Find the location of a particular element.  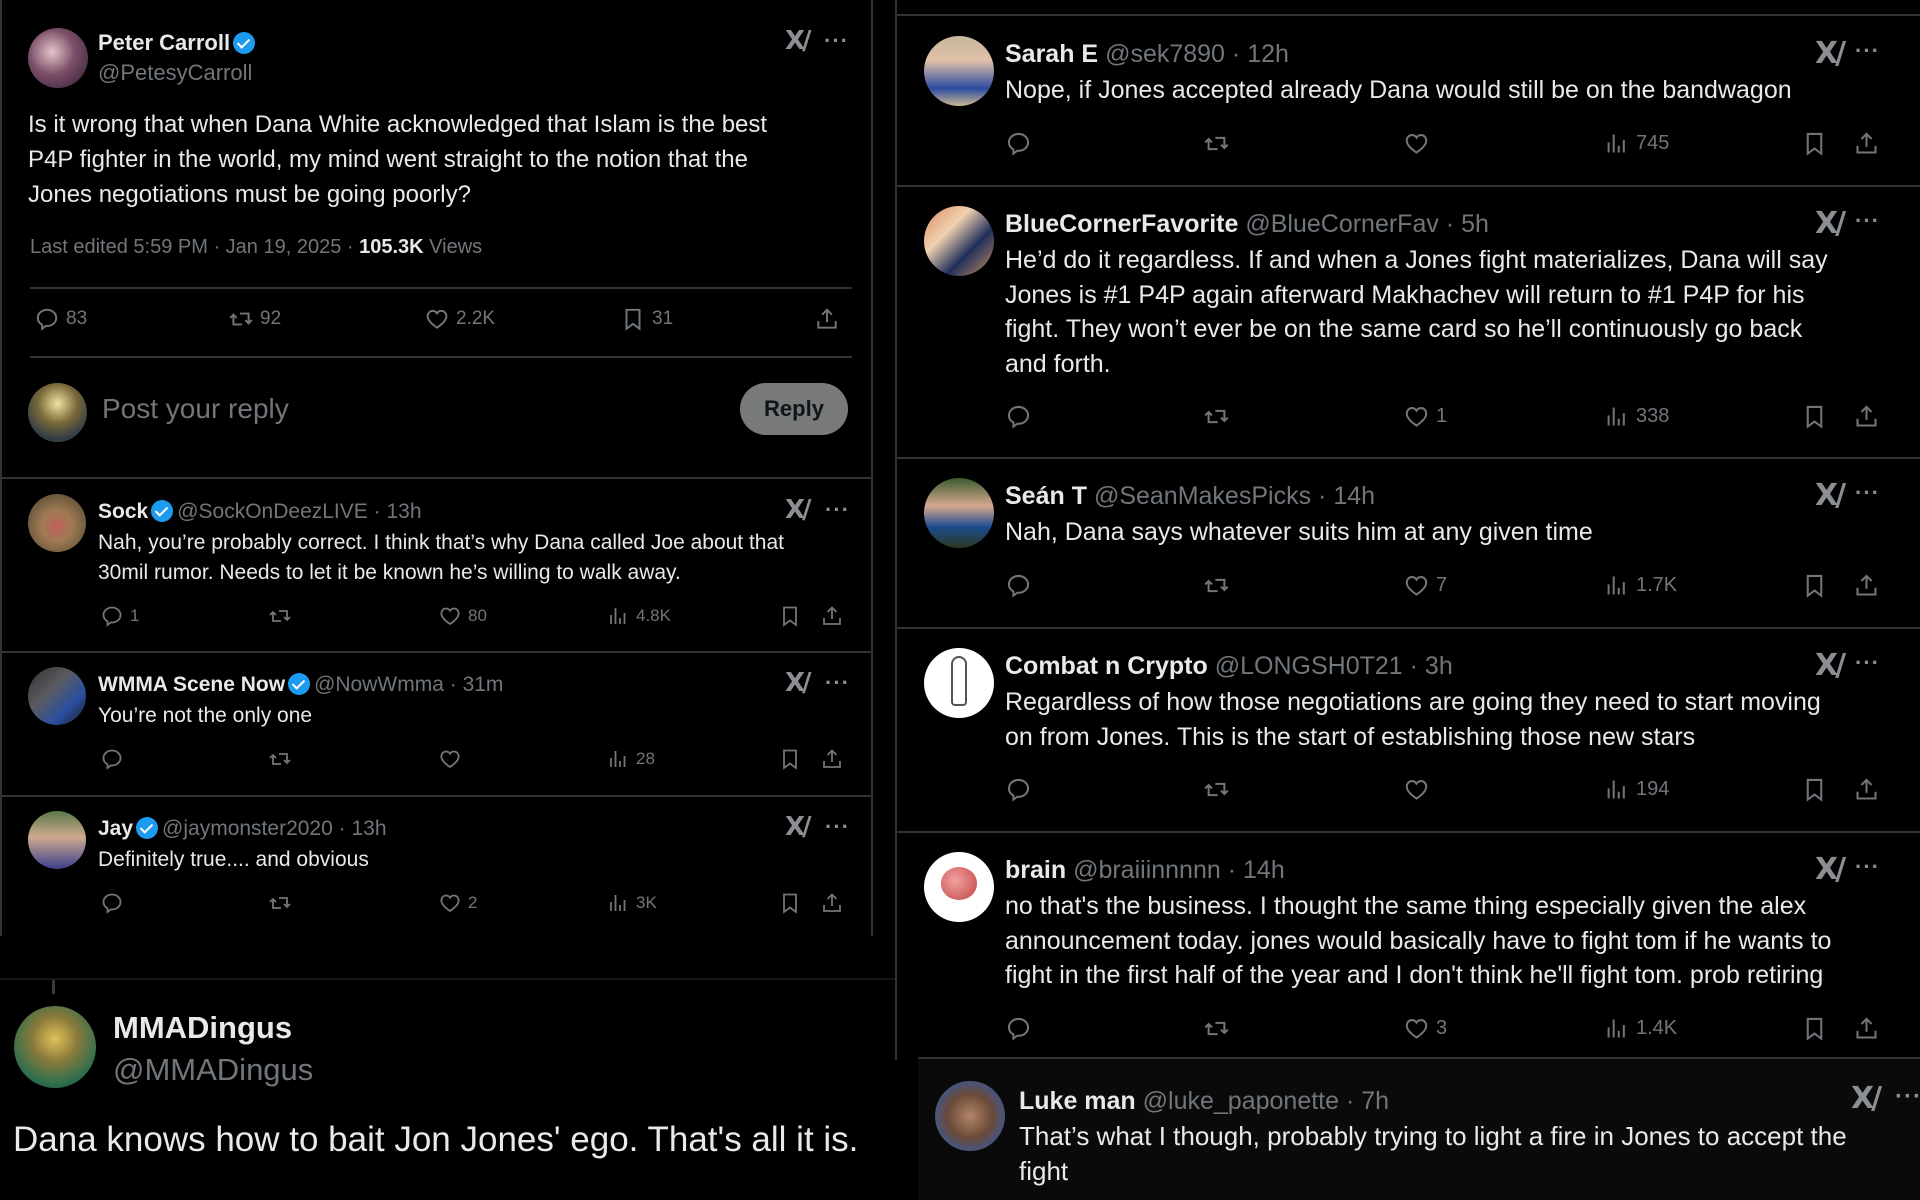

views-button: 1.7K is located at coordinates (1640, 585).